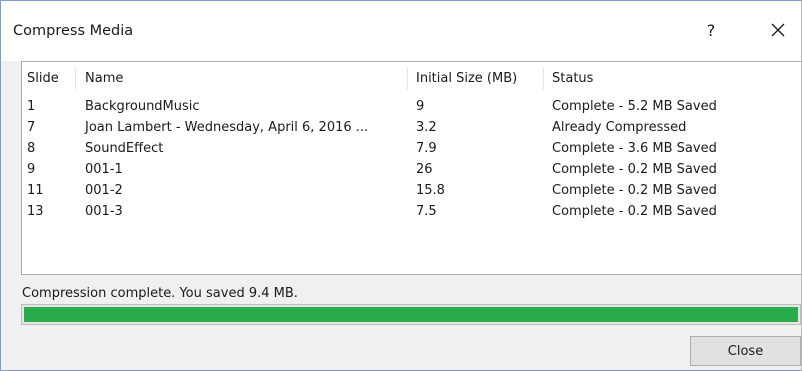 The width and height of the screenshot is (802, 371). I want to click on column-header-initial-size: Initial Size (MB), so click(466, 79).